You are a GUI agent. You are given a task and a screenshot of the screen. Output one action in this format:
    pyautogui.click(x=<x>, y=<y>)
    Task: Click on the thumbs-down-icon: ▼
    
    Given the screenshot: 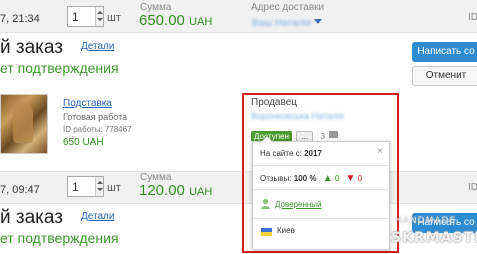 What is the action you would take?
    pyautogui.click(x=350, y=178)
    